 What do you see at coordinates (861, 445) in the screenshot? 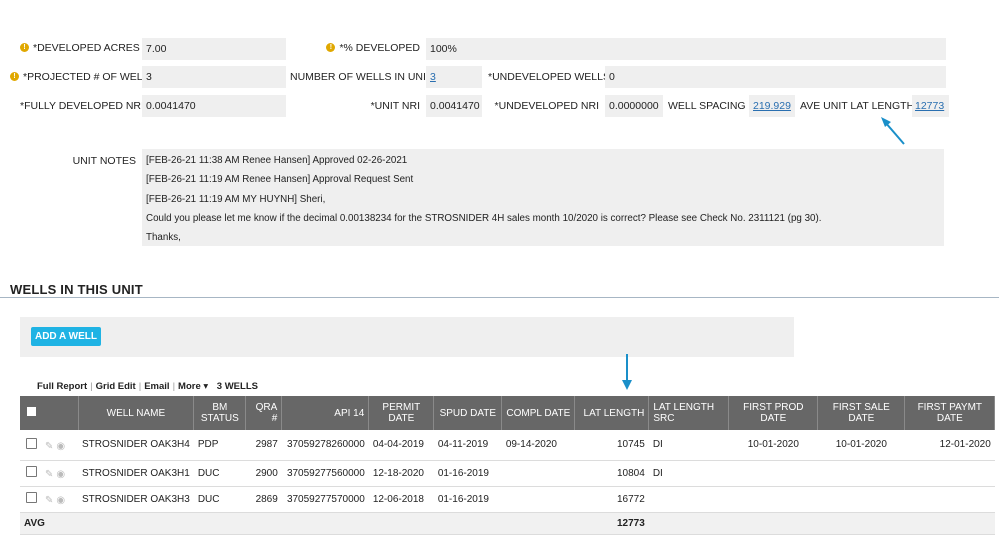
I see `cell-first-sale-date: 10-01-2020` at bounding box center [861, 445].